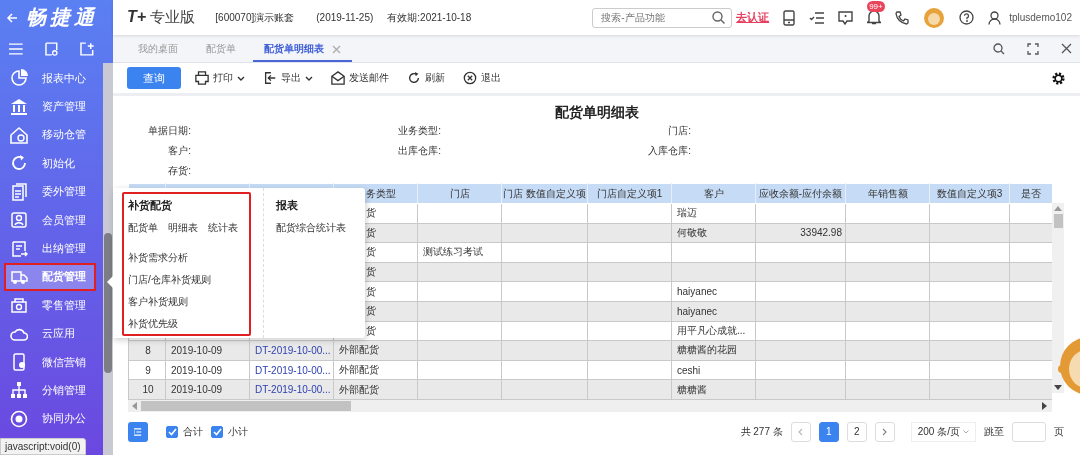  What do you see at coordinates (195, 302) in the screenshot?
I see `menu-item: 客户补货规则` at bounding box center [195, 302].